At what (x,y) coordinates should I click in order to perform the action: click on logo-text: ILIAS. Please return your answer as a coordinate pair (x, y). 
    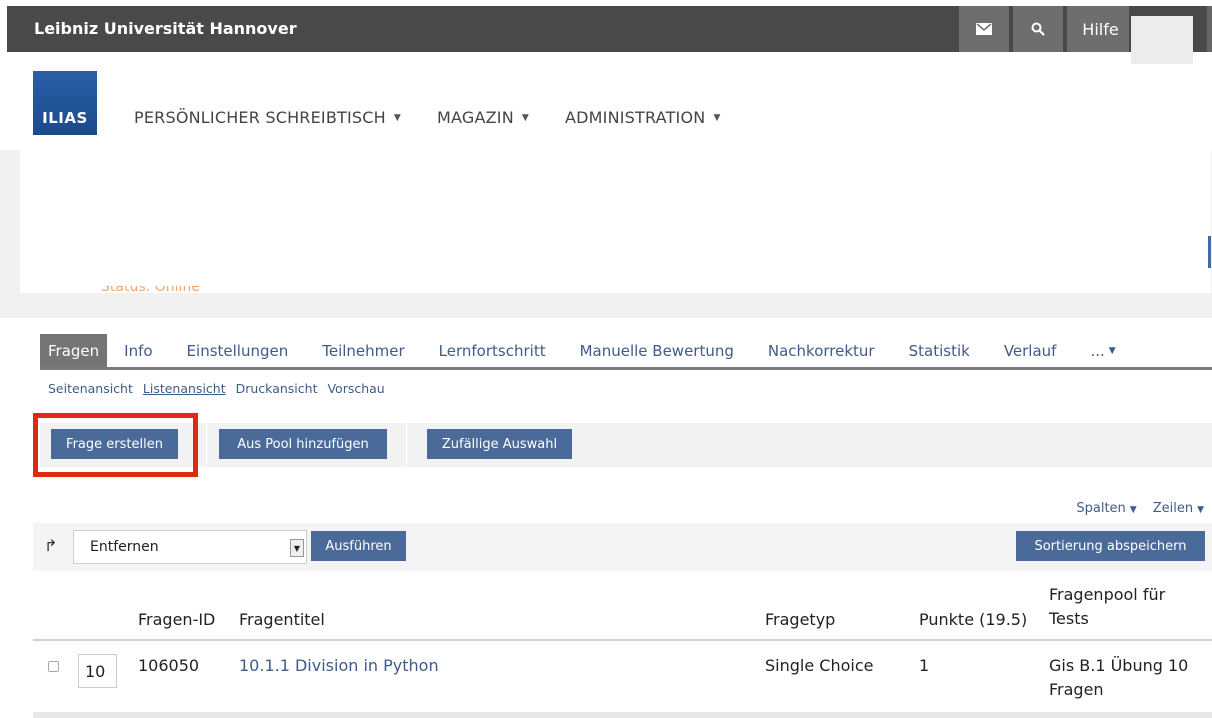
    Looking at the image, I should click on (65, 118).